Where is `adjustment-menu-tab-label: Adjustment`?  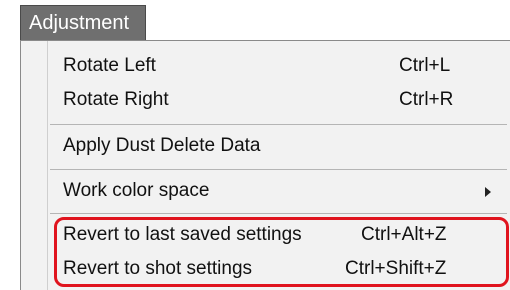
adjustment-menu-tab-label: Adjustment is located at coordinates (79, 23).